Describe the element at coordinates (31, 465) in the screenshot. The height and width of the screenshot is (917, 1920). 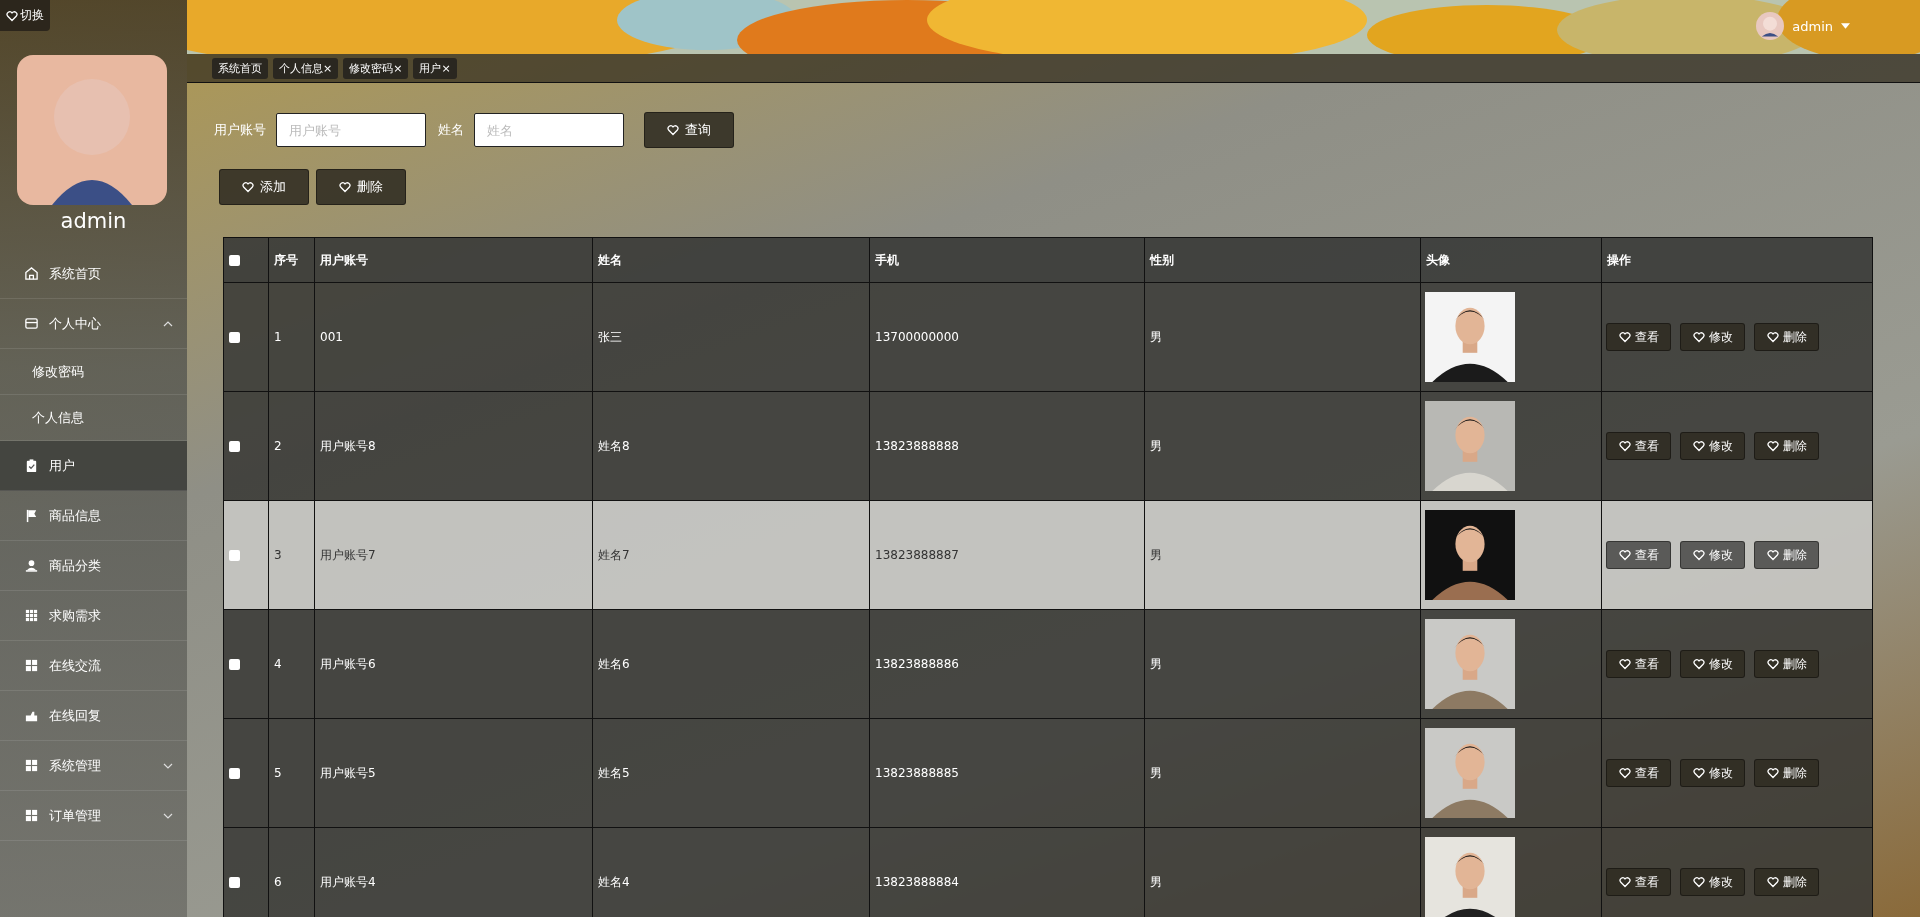
I see `clipboard-icon` at that location.